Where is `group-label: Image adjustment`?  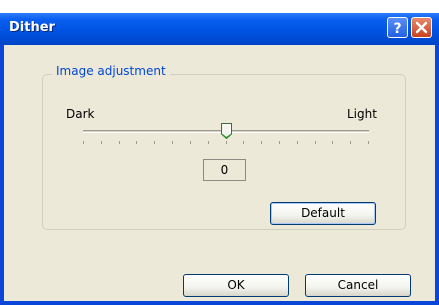
group-label: Image adjustment is located at coordinates (111, 71).